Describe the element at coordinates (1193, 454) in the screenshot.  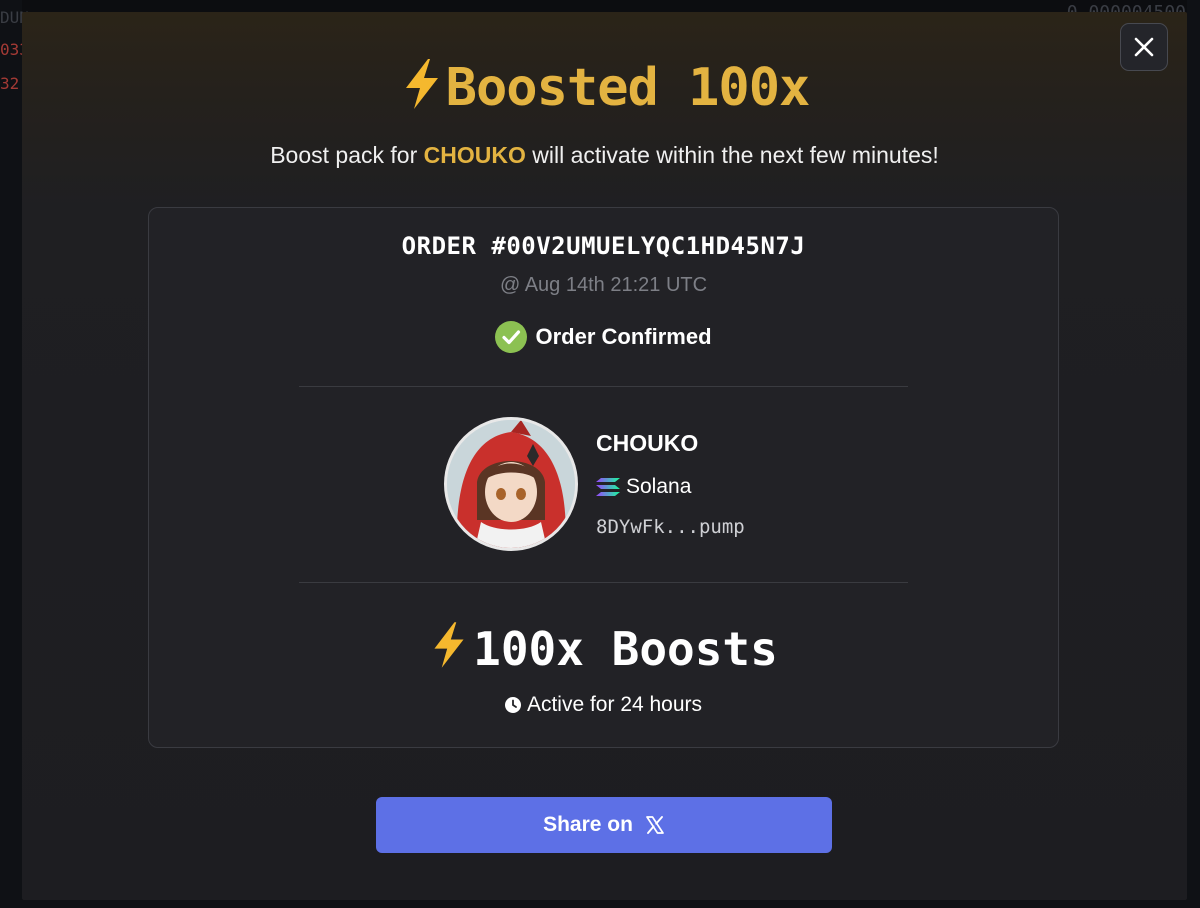
I see `background-right-panel` at that location.